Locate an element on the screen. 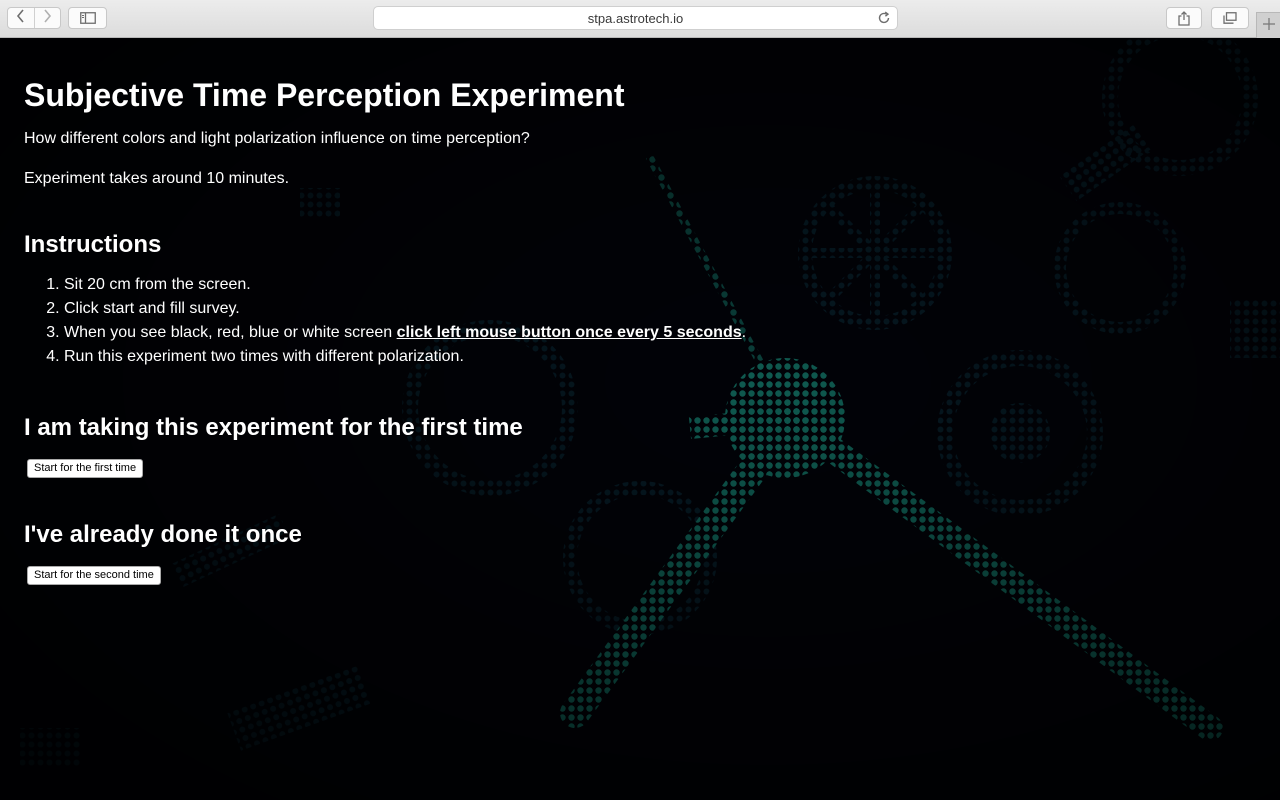 The width and height of the screenshot is (1280, 800). new-tab-button is located at coordinates (1268, 25).